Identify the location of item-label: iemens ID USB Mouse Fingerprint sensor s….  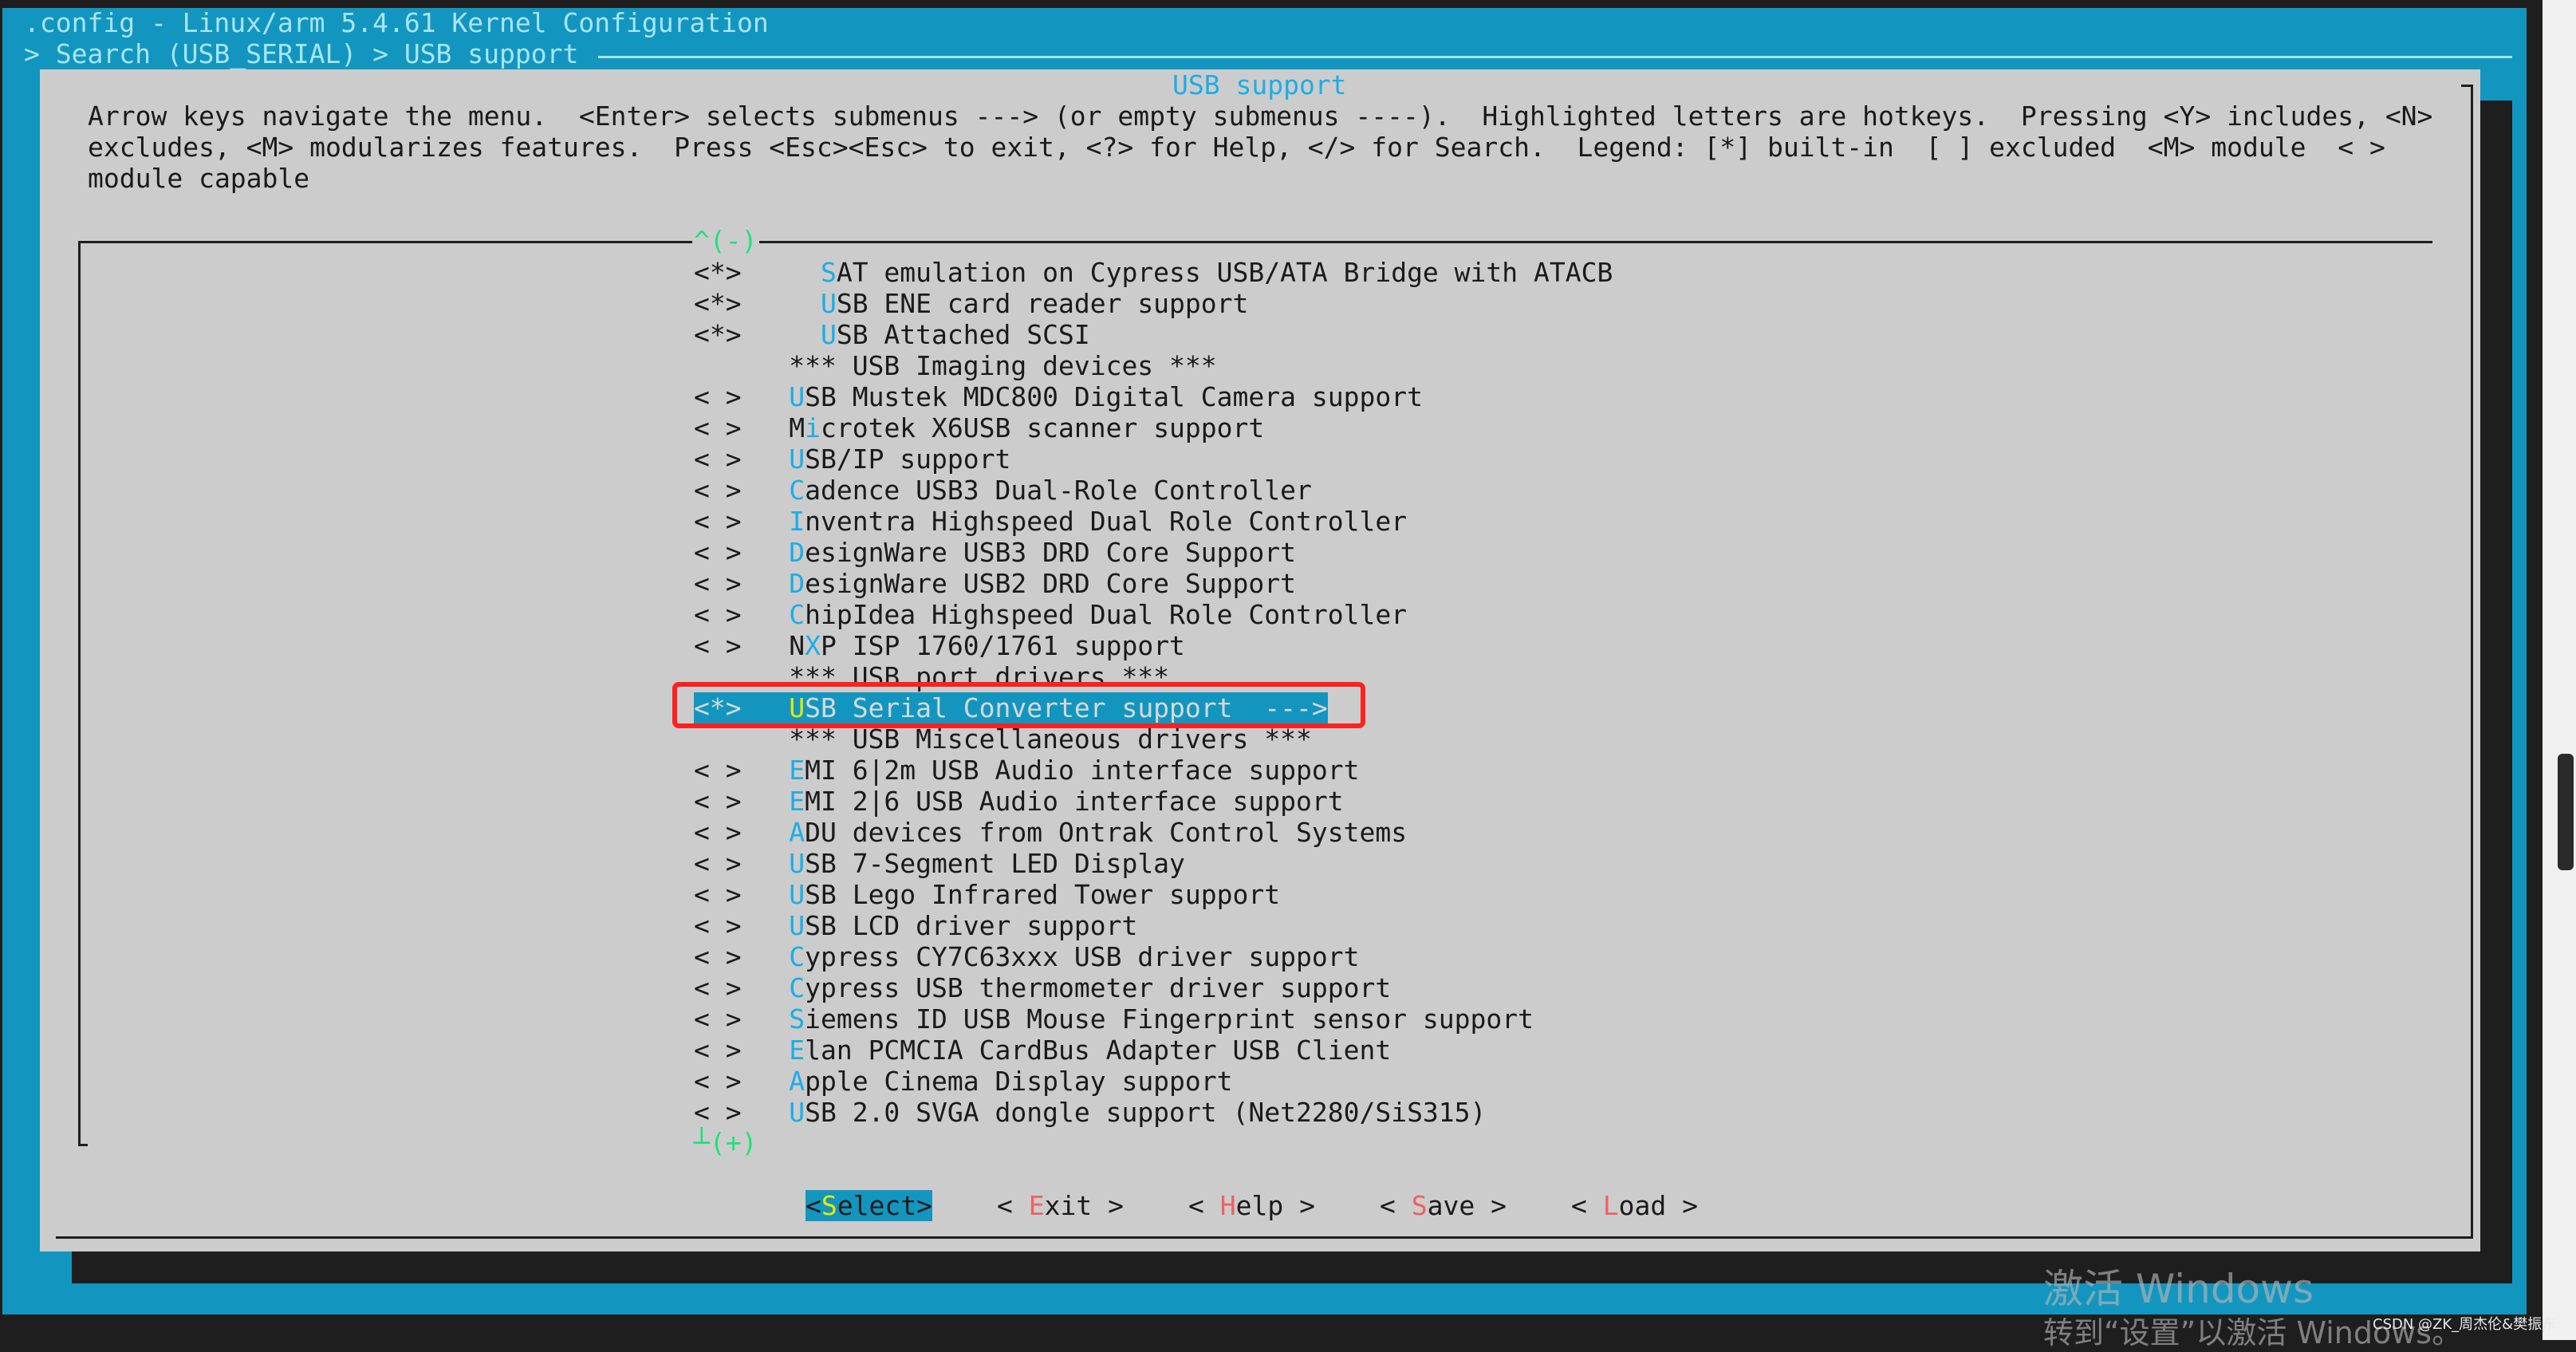
(1169, 1019).